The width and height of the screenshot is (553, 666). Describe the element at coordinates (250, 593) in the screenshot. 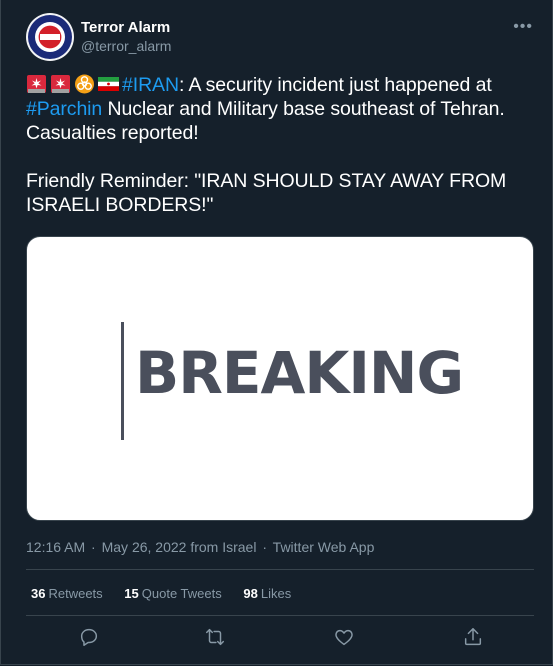

I see `likes-count: 98` at that location.